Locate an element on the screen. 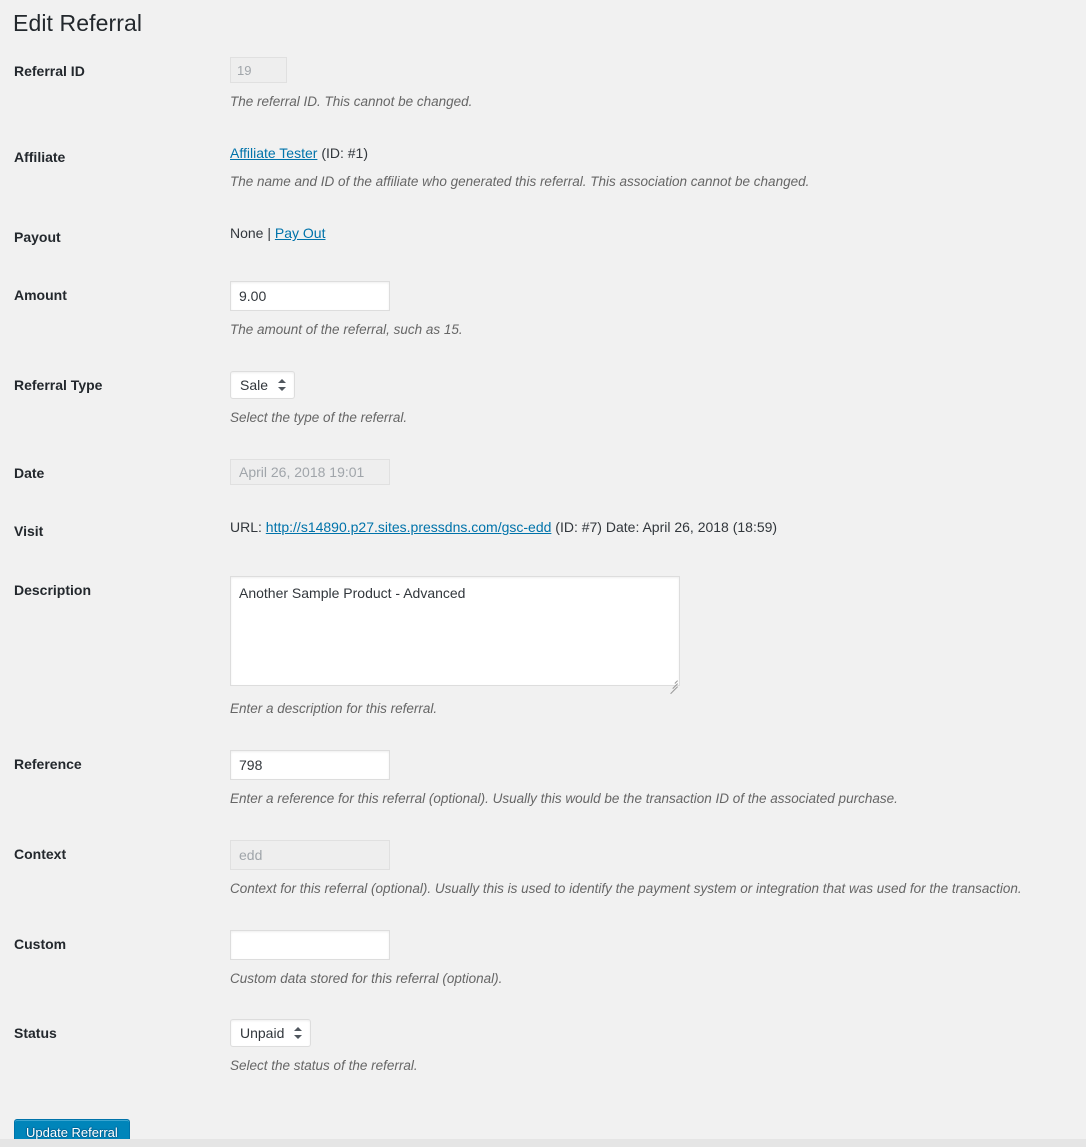  payout-none-text: None | is located at coordinates (250, 233).